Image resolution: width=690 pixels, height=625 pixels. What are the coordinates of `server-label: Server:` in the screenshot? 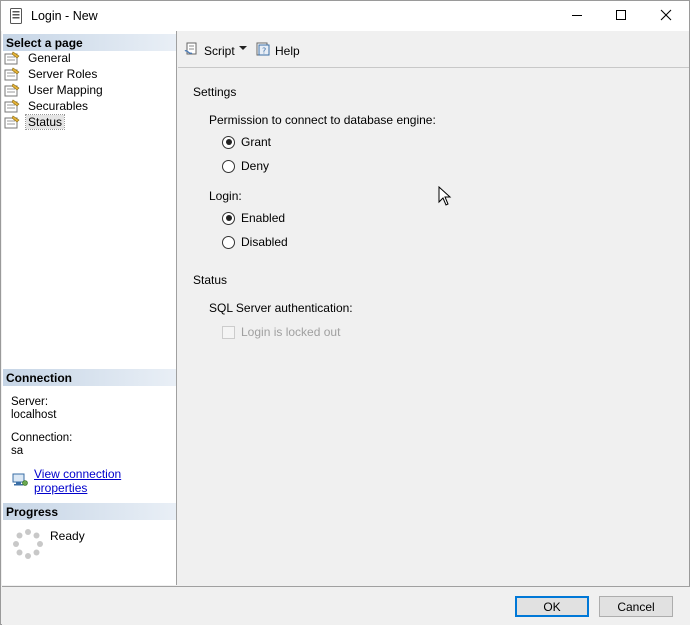 It's located at (30, 402).